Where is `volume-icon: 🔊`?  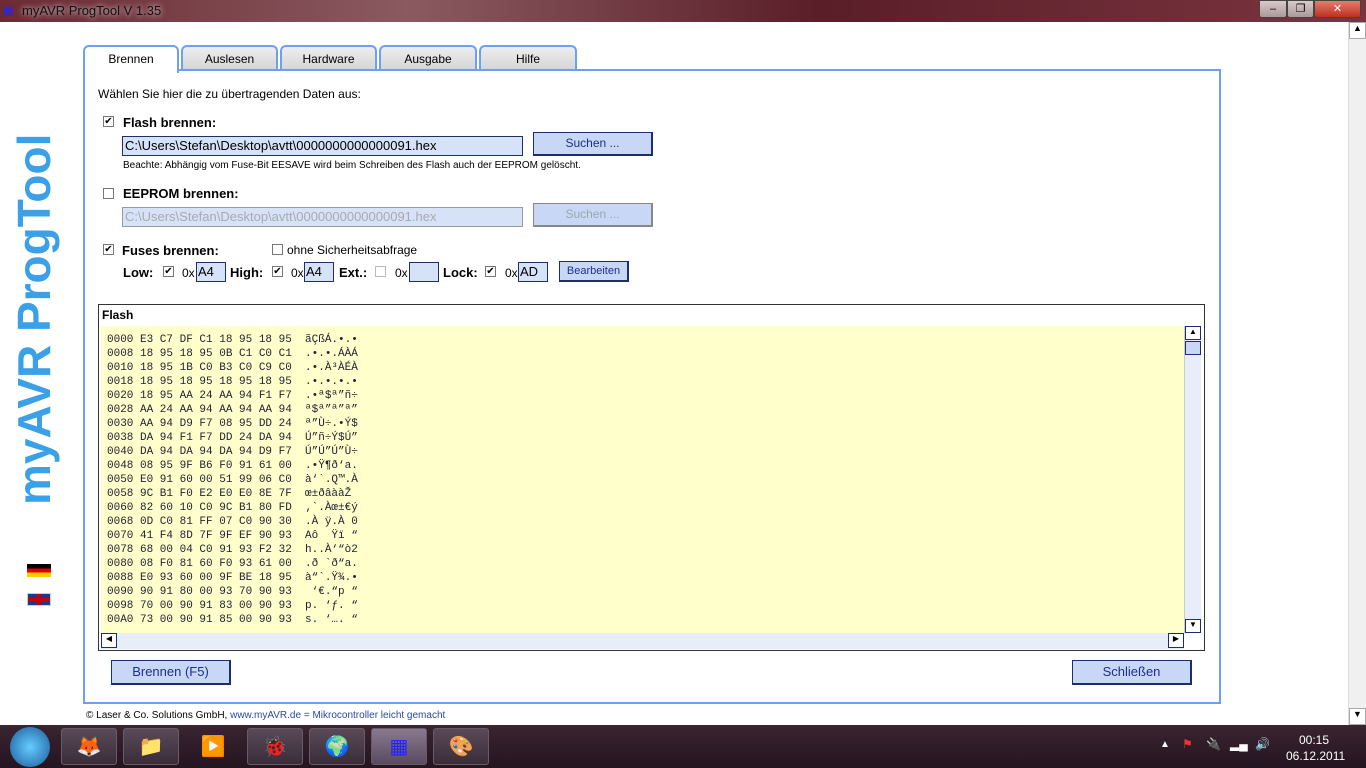
volume-icon: 🔊 is located at coordinates (1262, 744).